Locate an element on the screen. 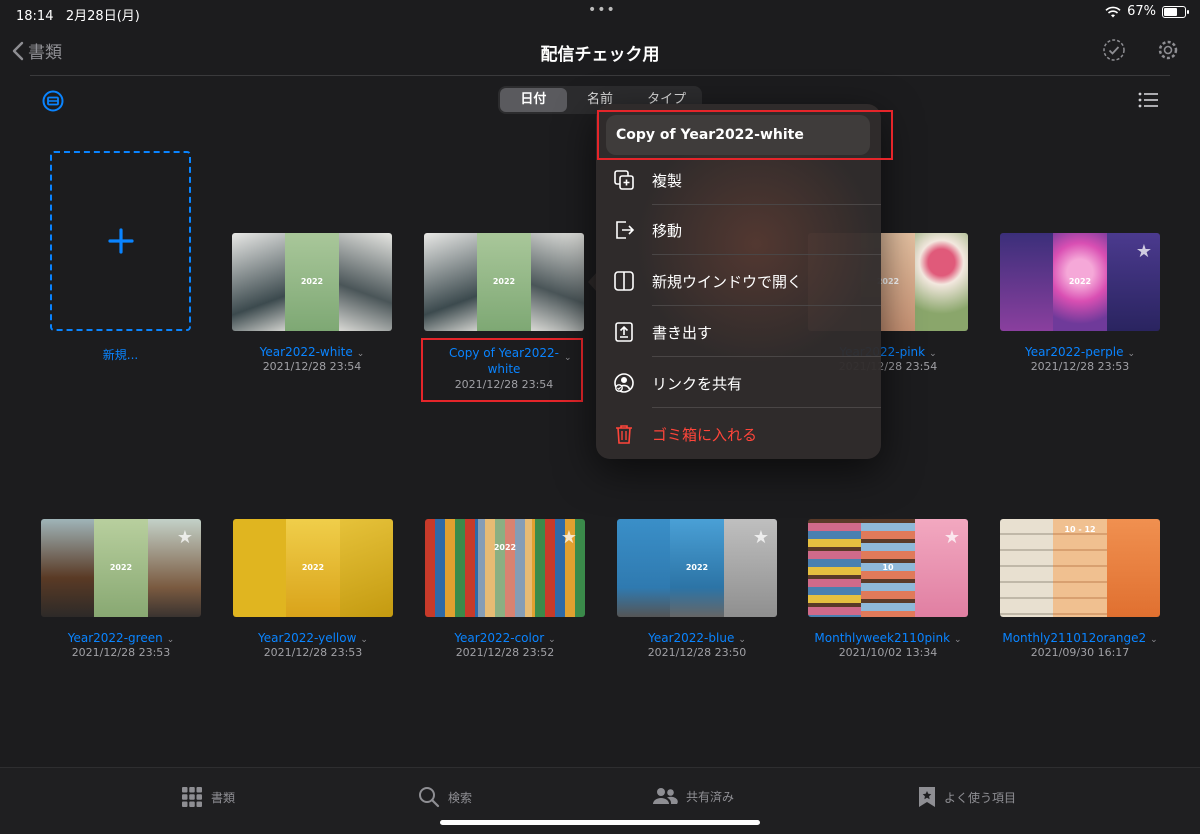  plus-icon is located at coordinates (120, 241).